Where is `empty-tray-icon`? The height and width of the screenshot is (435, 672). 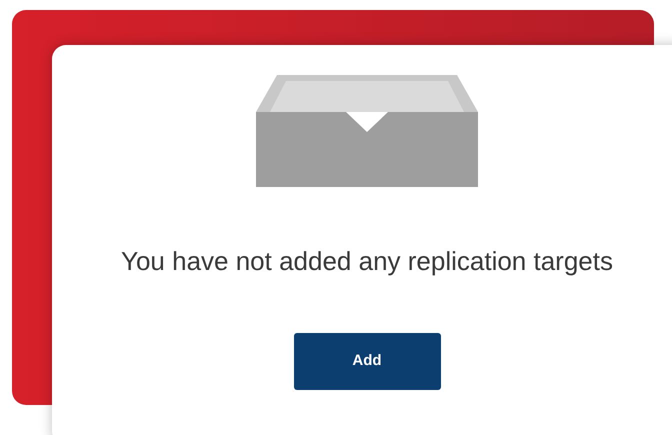 empty-tray-icon is located at coordinates (367, 131).